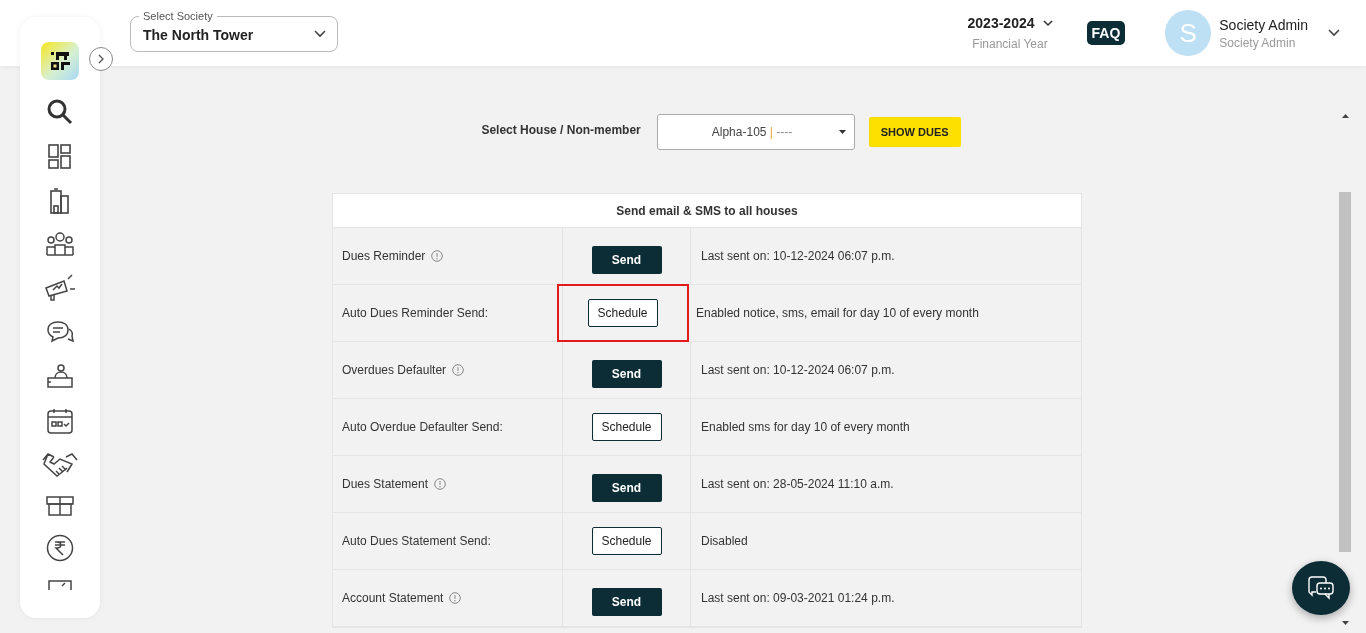 The image size is (1366, 633). I want to click on chat-bubbles-icon, so click(1321, 588).